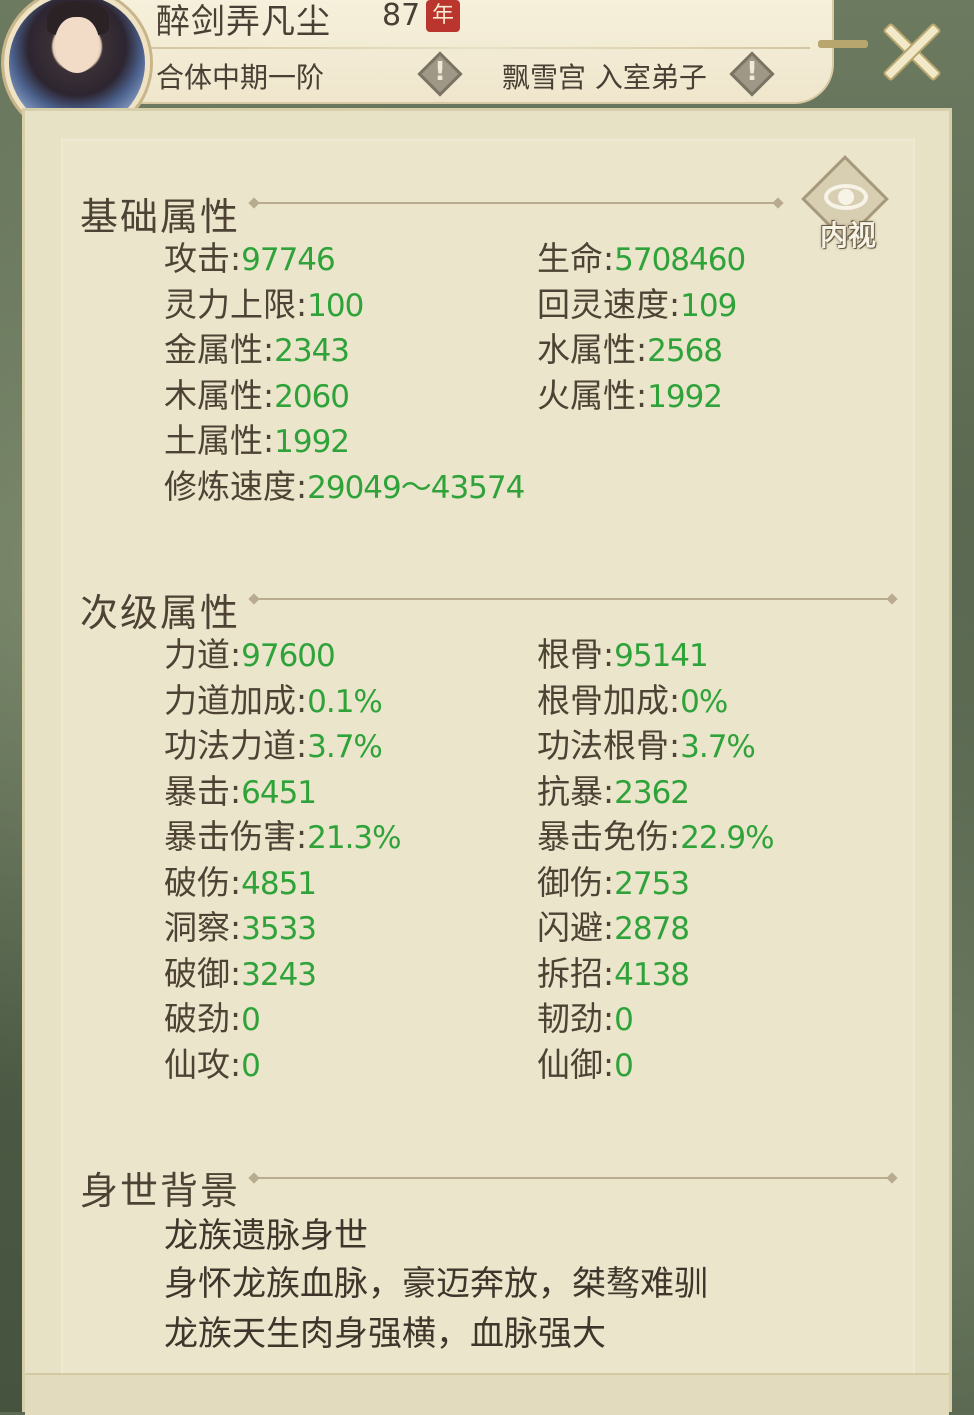  What do you see at coordinates (603, 304) in the screenshot?
I see `stat-label: 回灵速度` at bounding box center [603, 304].